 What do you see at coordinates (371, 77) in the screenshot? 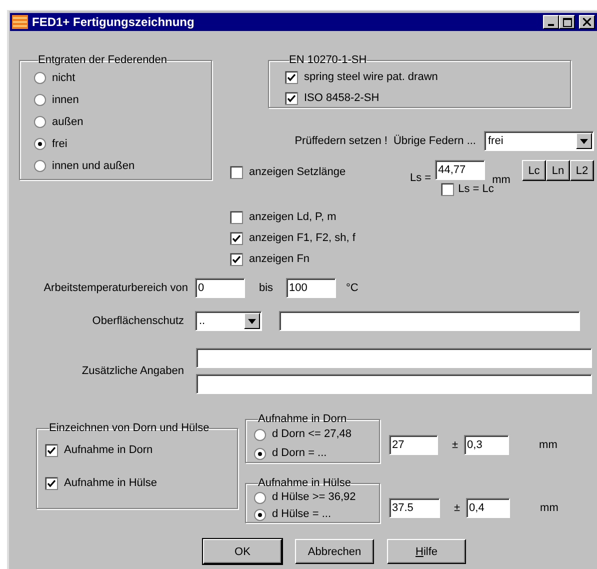
I see `checkbox-label: spring steel wire pat. drawn` at bounding box center [371, 77].